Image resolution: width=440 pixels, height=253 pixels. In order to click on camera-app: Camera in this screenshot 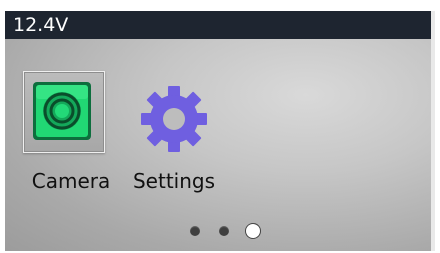, I will do `click(69, 134)`.